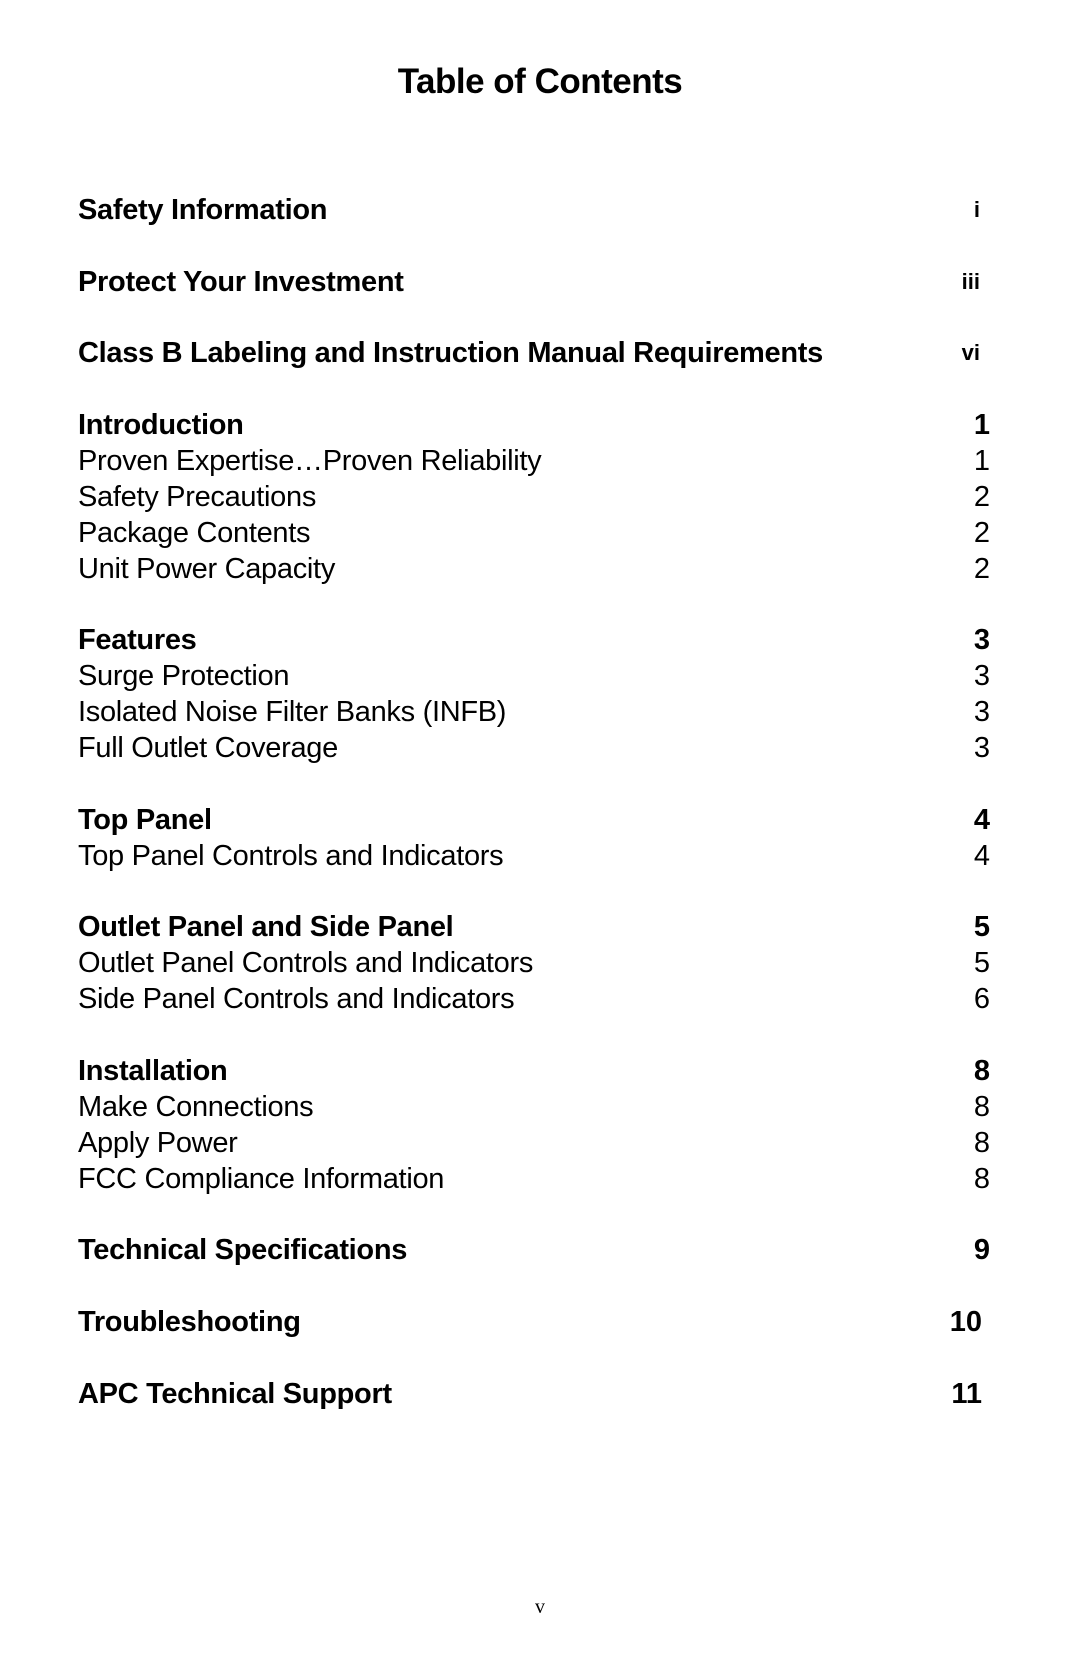  Describe the element at coordinates (534, 820) in the screenshot. I see `toc-entry: Top Panel 4` at that location.